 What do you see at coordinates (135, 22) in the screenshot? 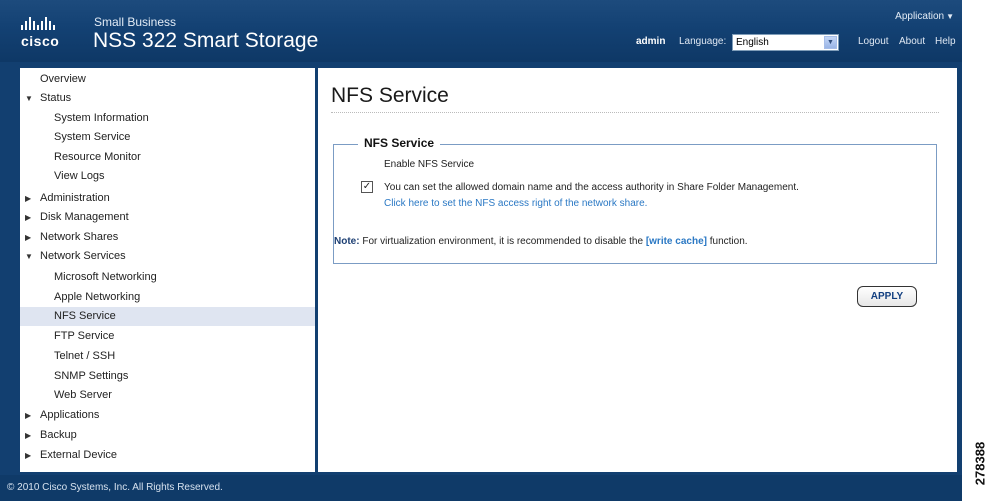
I see `header-subtitle: Small Business` at bounding box center [135, 22].